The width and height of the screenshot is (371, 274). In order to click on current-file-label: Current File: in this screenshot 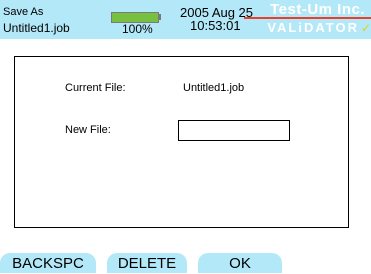, I will do `click(95, 88)`.